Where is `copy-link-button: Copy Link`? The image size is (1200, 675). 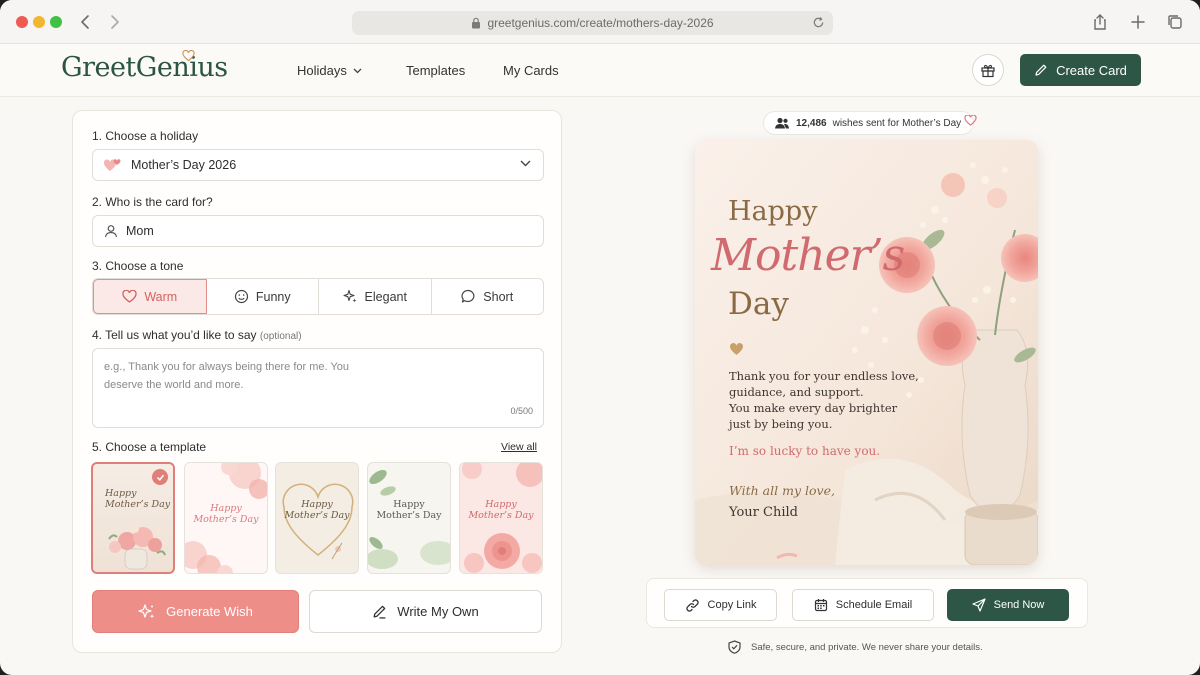
copy-link-button: Copy Link is located at coordinates (720, 605).